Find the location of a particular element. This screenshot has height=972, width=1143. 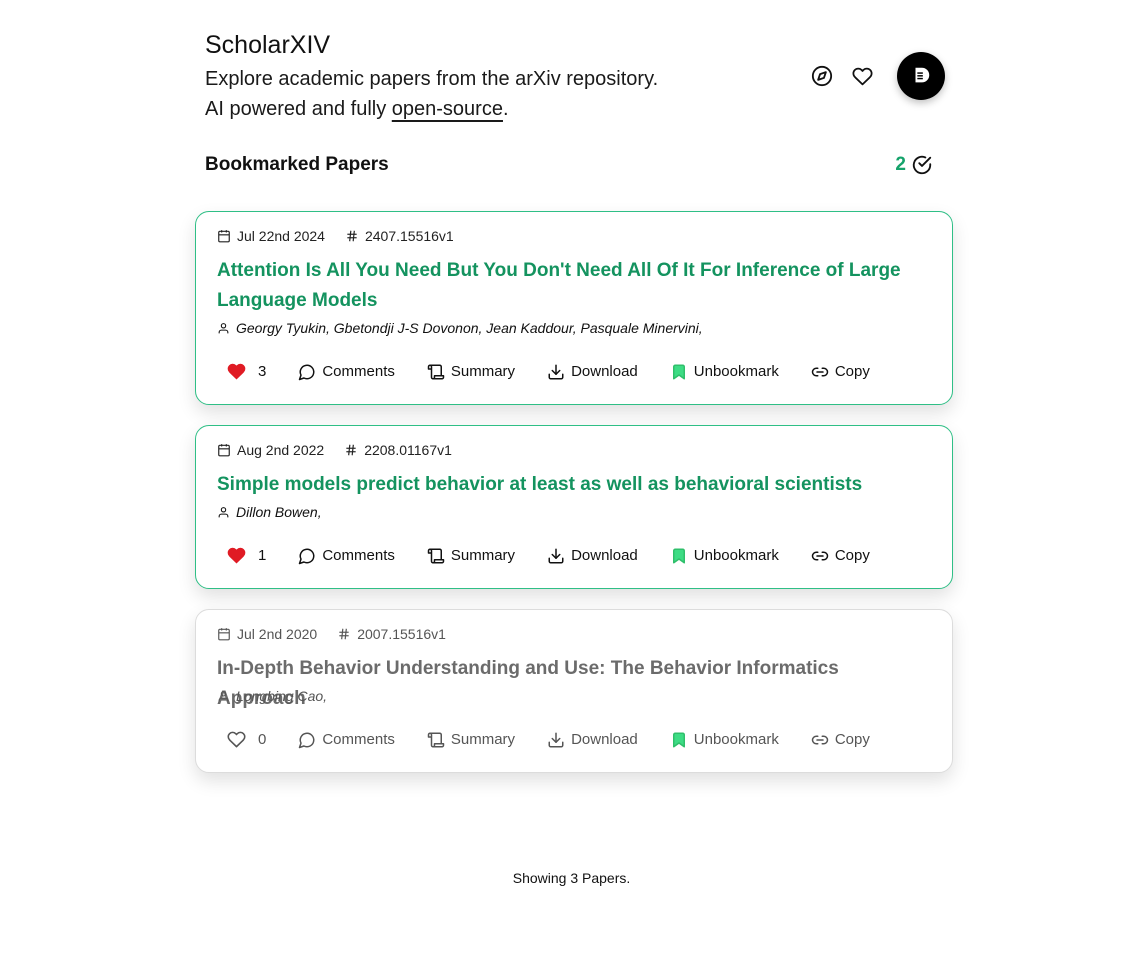

paper-id: 2208.01167v1 is located at coordinates (398, 450).